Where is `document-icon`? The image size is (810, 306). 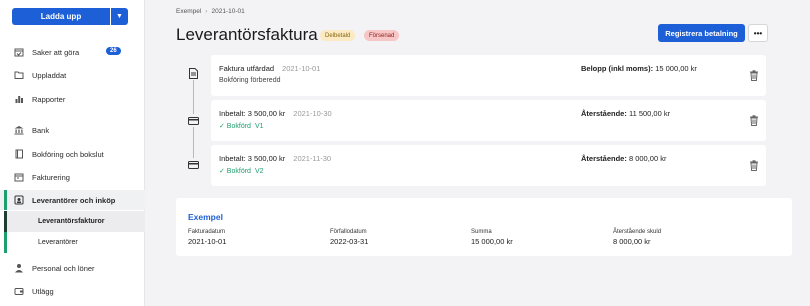 document-icon is located at coordinates (193, 73).